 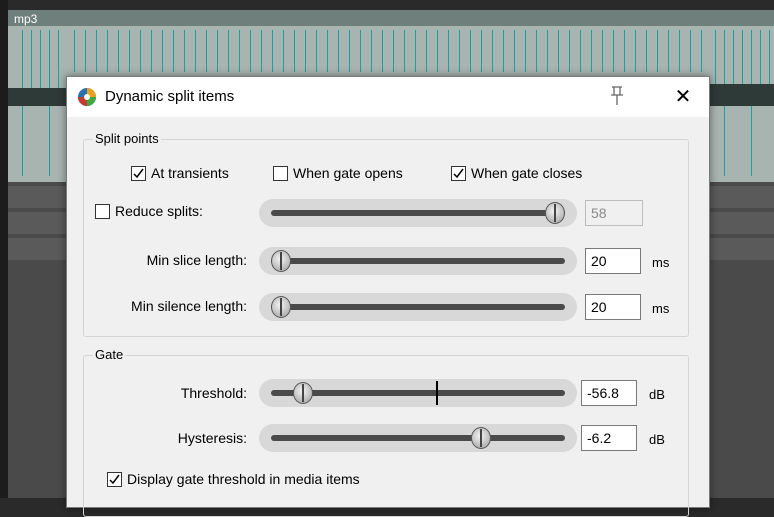 What do you see at coordinates (613, 307) in the screenshot?
I see `min-silence-length-field: 20` at bounding box center [613, 307].